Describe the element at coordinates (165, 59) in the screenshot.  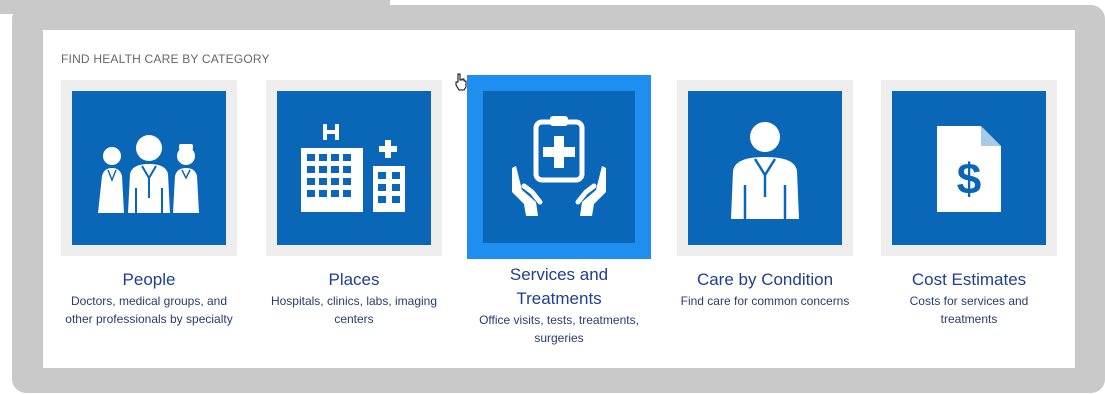
I see `section-title: FIND HEALTH CARE BY CATEGORY` at that location.